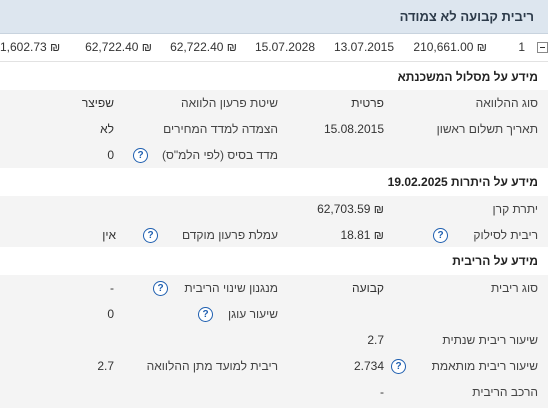  What do you see at coordinates (514, 288) in the screenshot?
I see `interest-type-label: סוג ריבית` at bounding box center [514, 288].